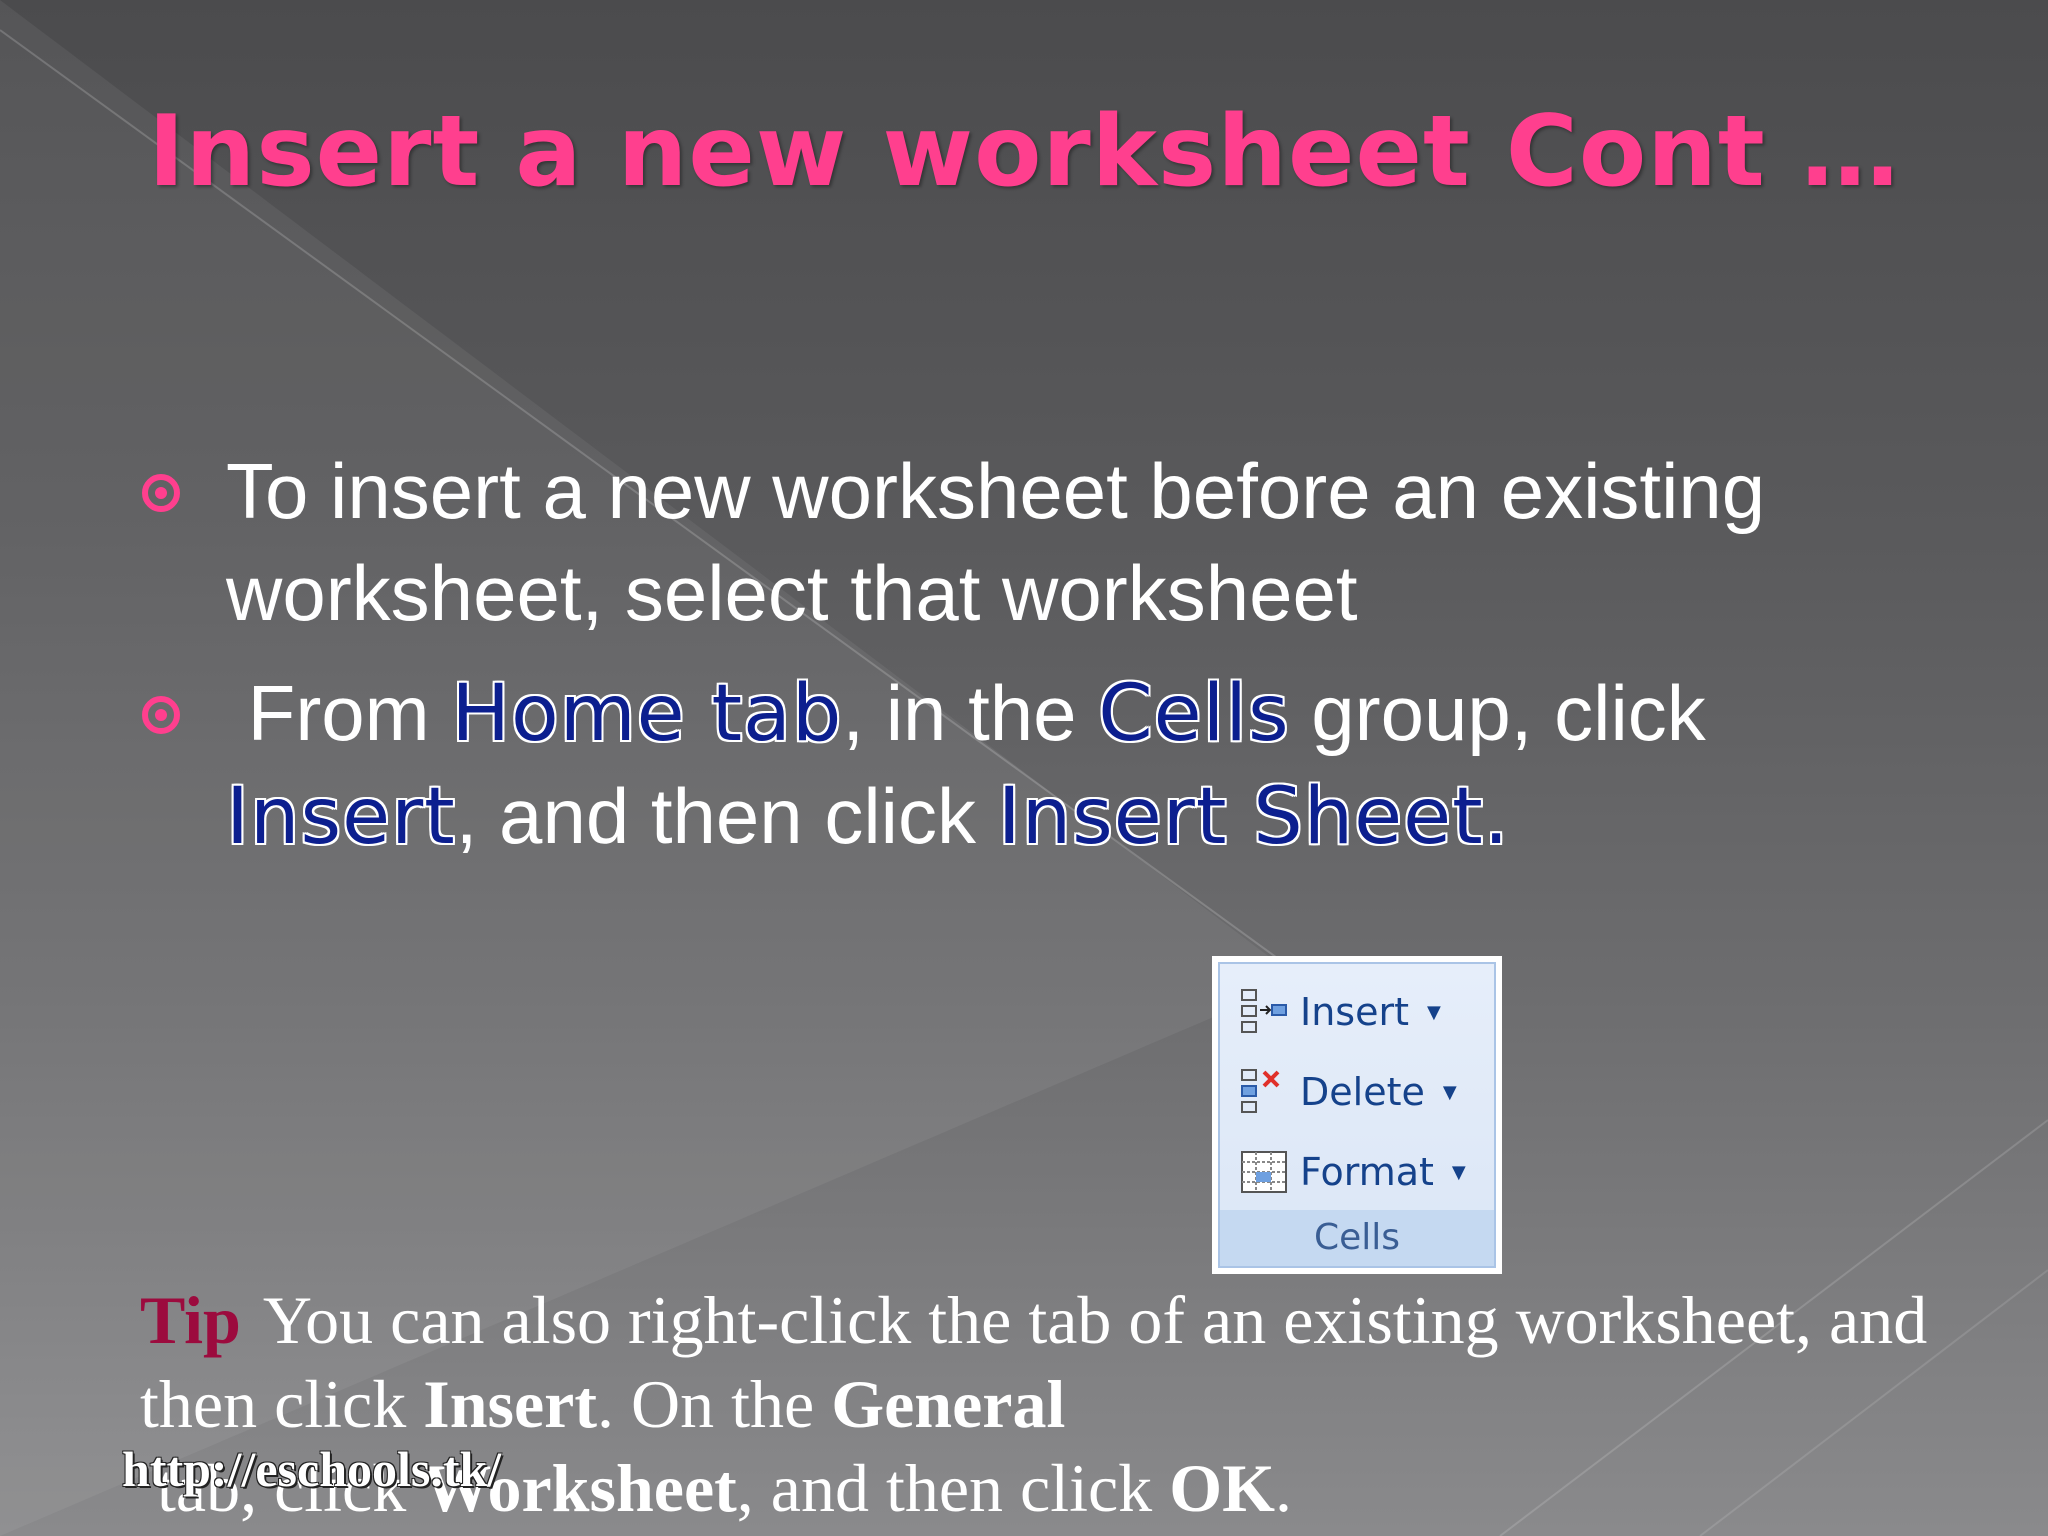 This screenshot has height=1536, width=2048. I want to click on format-label: Format, so click(1367, 1172).